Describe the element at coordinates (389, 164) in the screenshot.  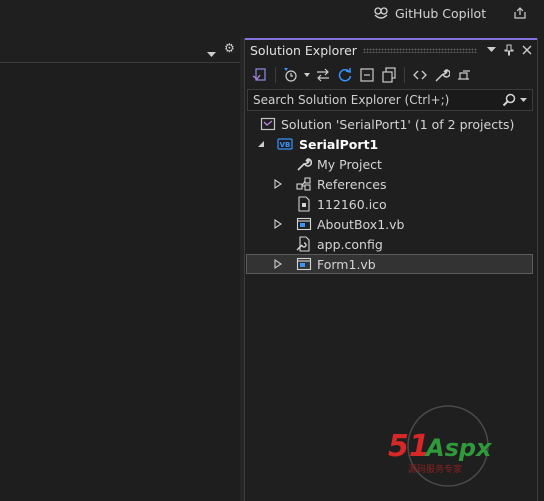
I see `tree-item-my-project: My Project` at that location.